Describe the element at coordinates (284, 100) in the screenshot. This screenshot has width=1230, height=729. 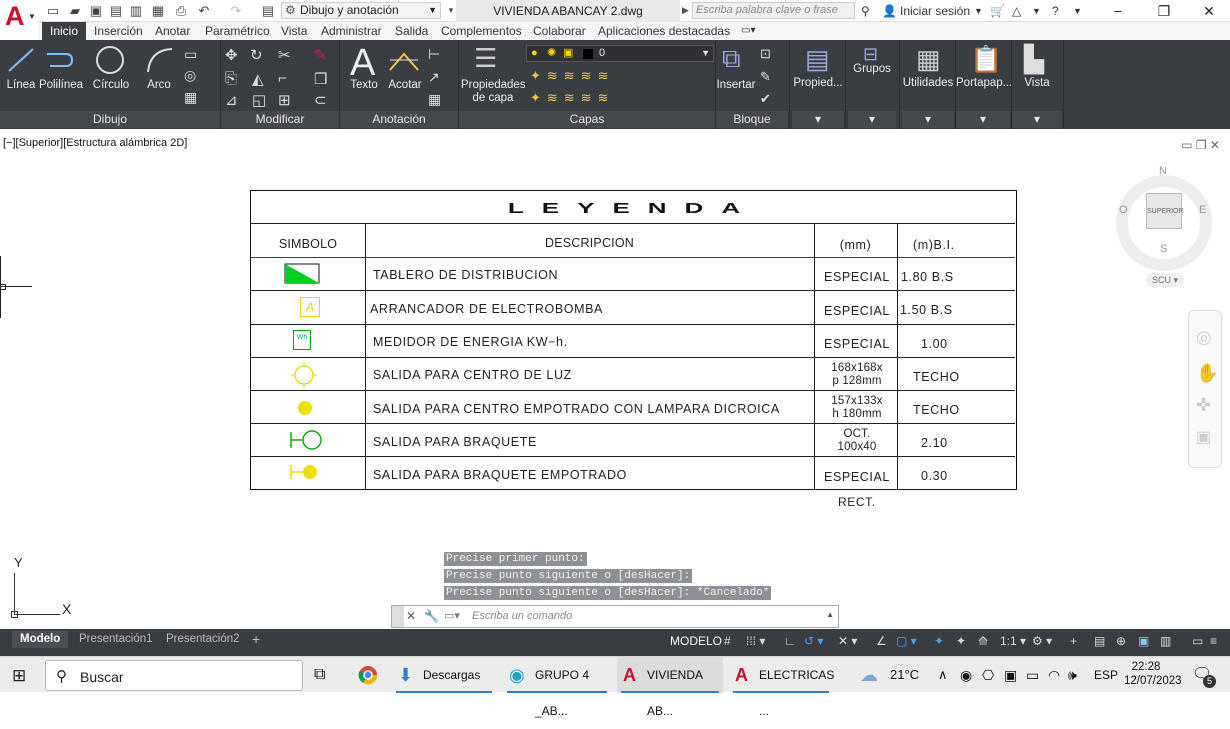
I see `array-icon: ⊞` at that location.